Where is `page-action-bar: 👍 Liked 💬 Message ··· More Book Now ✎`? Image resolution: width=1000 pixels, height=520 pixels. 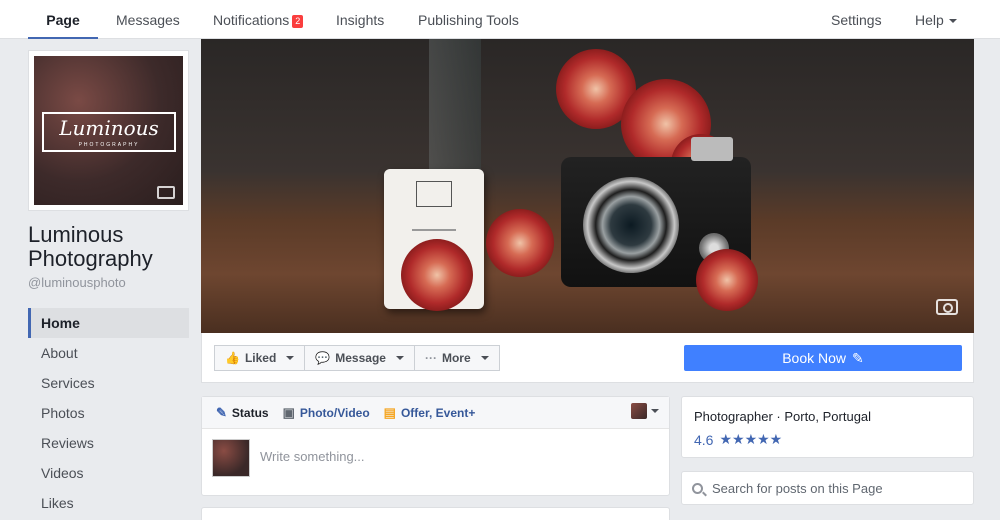 page-action-bar: 👍 Liked 💬 Message ··· More Book Now ✎ is located at coordinates (587, 358).